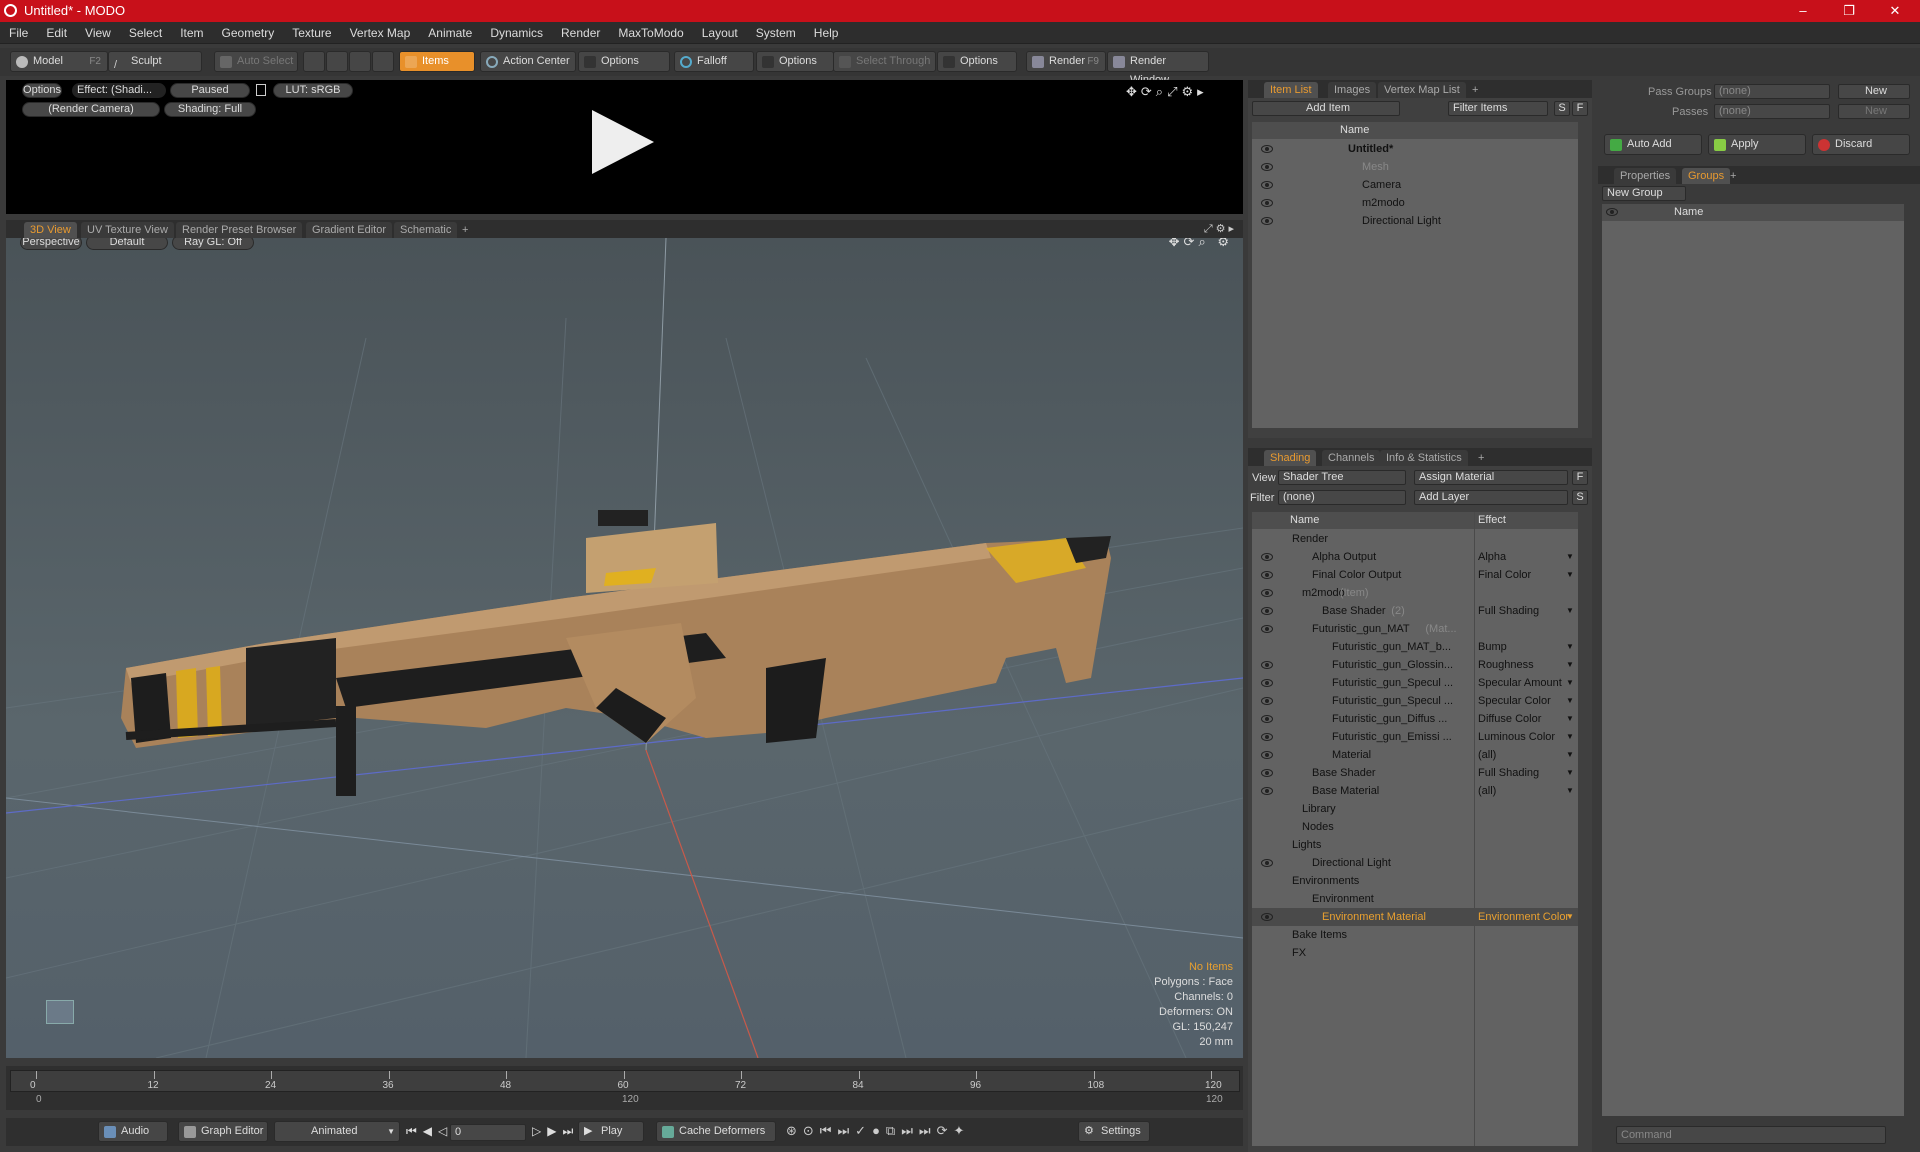 The width and height of the screenshot is (1920, 1152). Describe the element at coordinates (1487, 791) in the screenshot. I see `shader-effect-dropdown: (all)` at that location.